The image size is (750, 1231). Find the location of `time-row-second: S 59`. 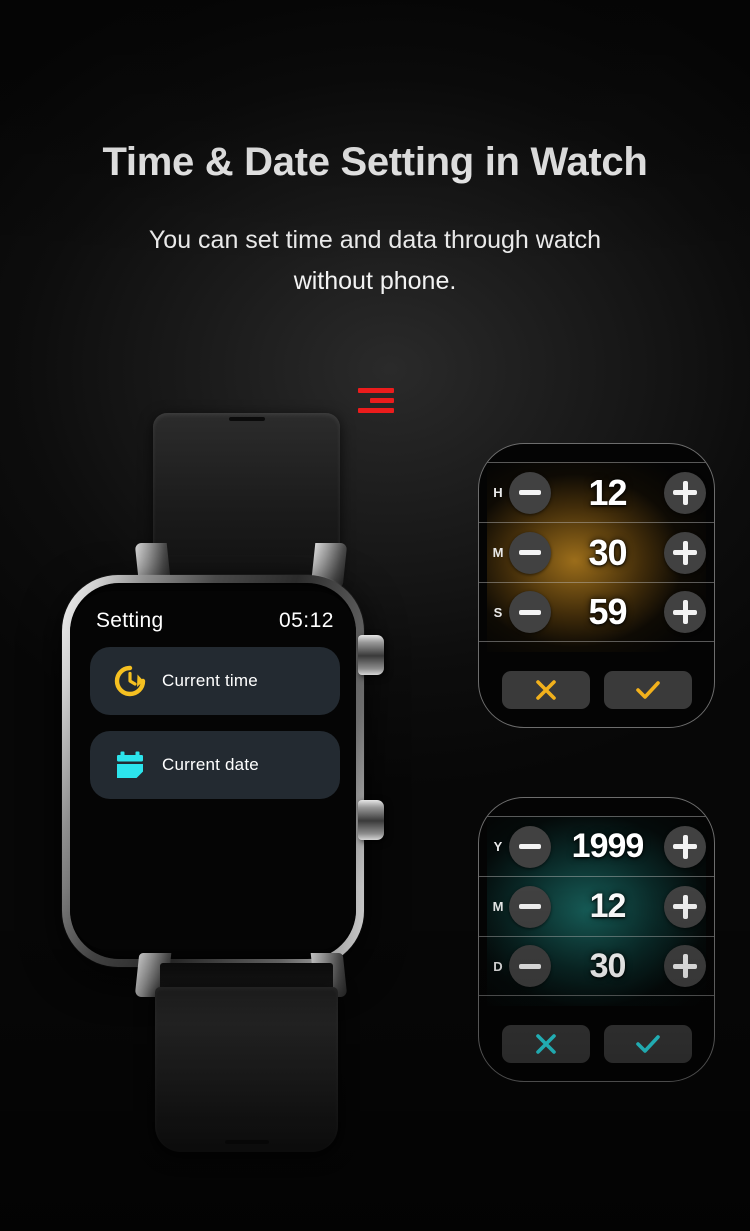

time-row-second: S 59 is located at coordinates (596, 612).